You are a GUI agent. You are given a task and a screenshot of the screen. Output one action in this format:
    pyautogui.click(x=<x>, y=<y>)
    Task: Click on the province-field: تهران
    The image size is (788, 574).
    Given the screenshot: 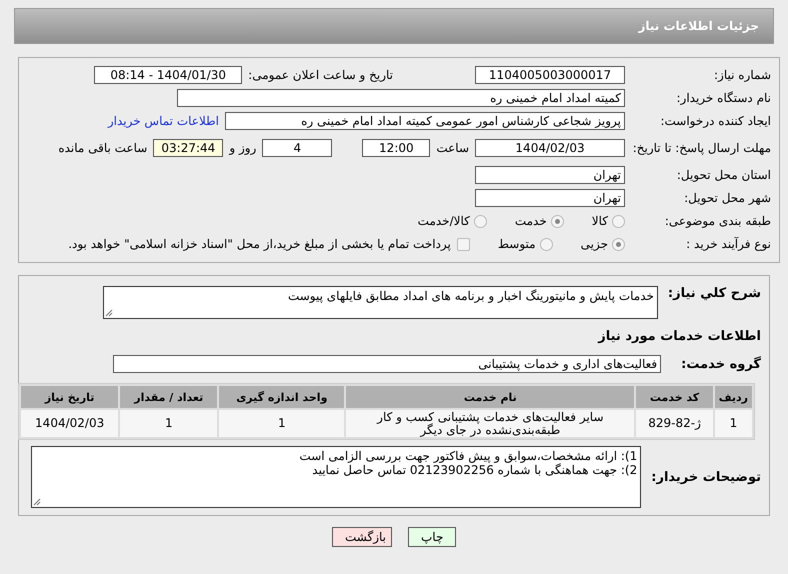 What is the action you would take?
    pyautogui.click(x=550, y=175)
    